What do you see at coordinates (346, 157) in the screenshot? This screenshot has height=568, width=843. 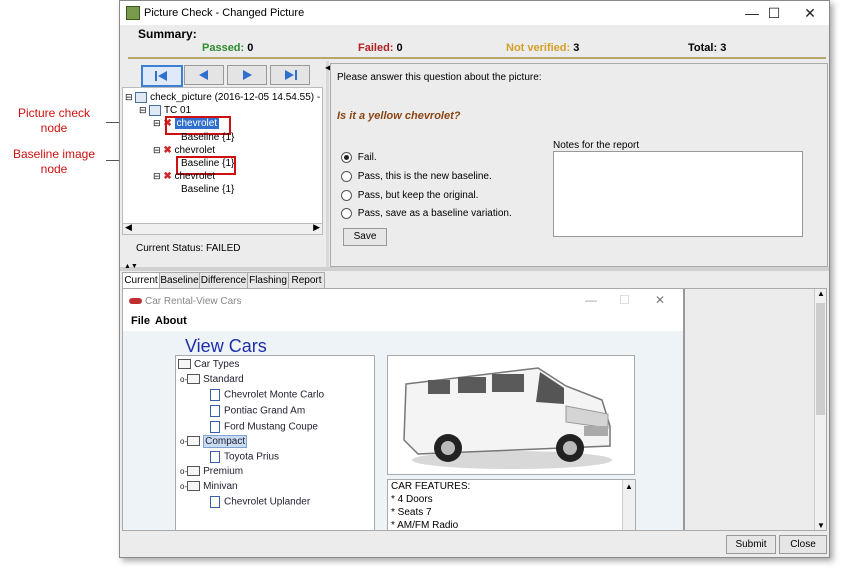 I see `radio-selected-icon` at bounding box center [346, 157].